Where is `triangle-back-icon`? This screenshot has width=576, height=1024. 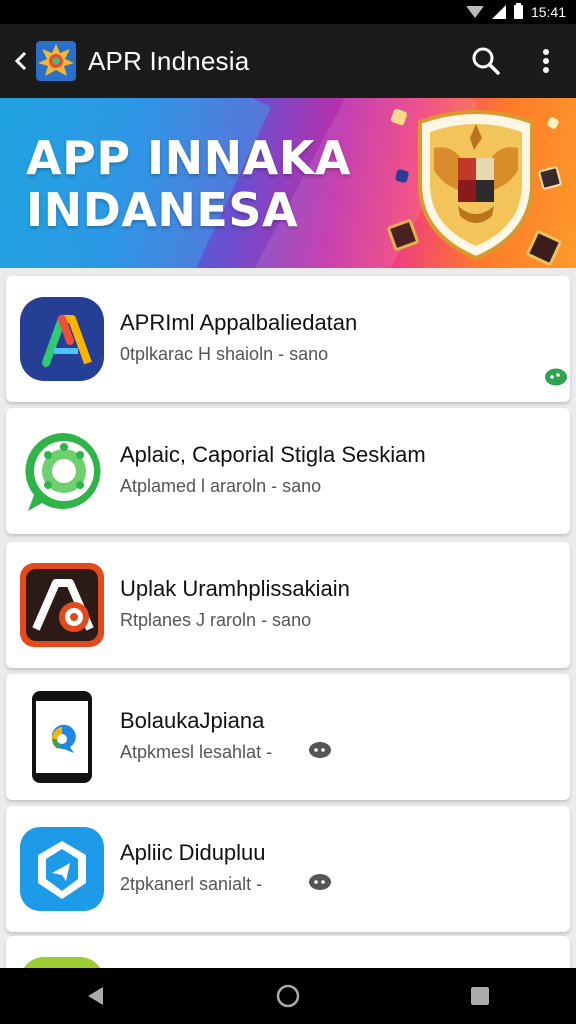 triangle-back-icon is located at coordinates (95, 996).